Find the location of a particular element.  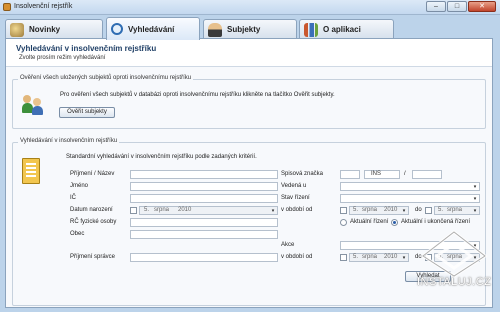

status-select: ▾ is located at coordinates (410, 198).